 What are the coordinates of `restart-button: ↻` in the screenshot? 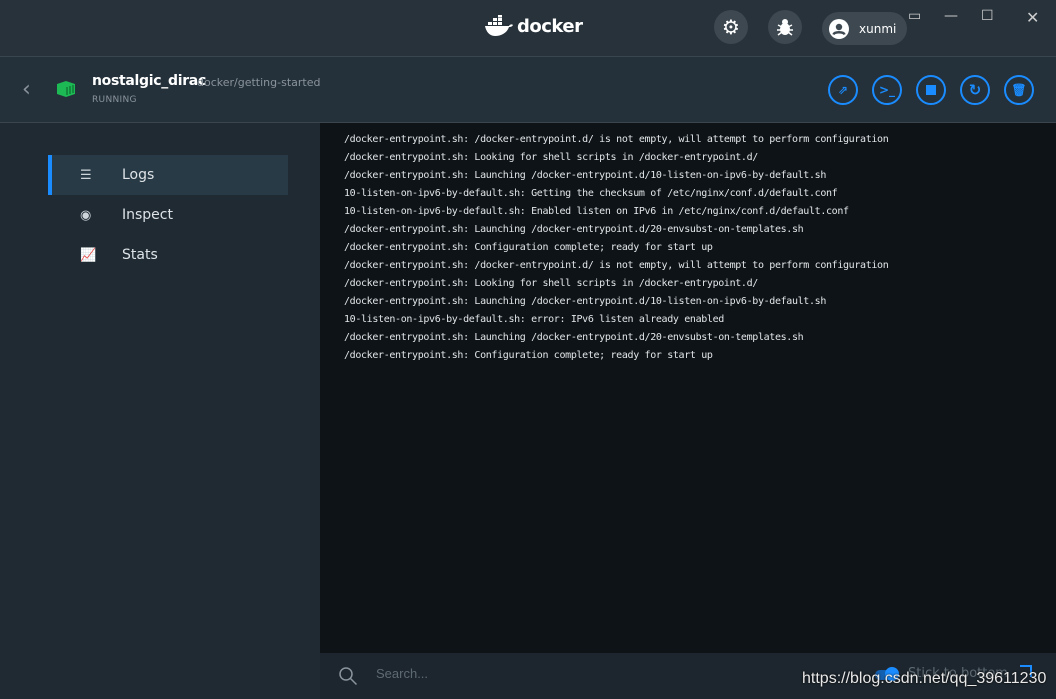 It's located at (975, 90).